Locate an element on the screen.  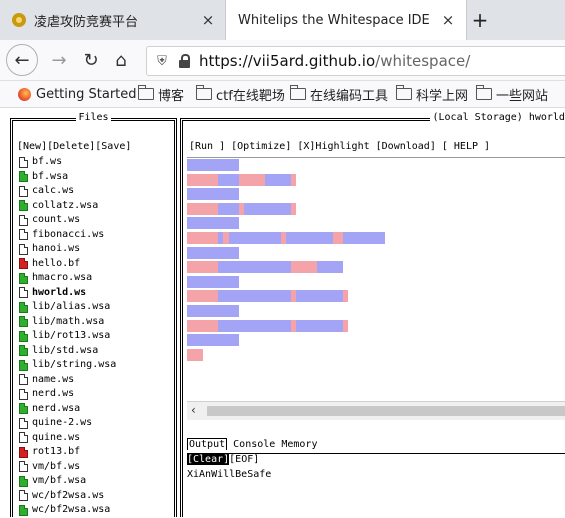
file-item: bf.ws is located at coordinates (67, 162).